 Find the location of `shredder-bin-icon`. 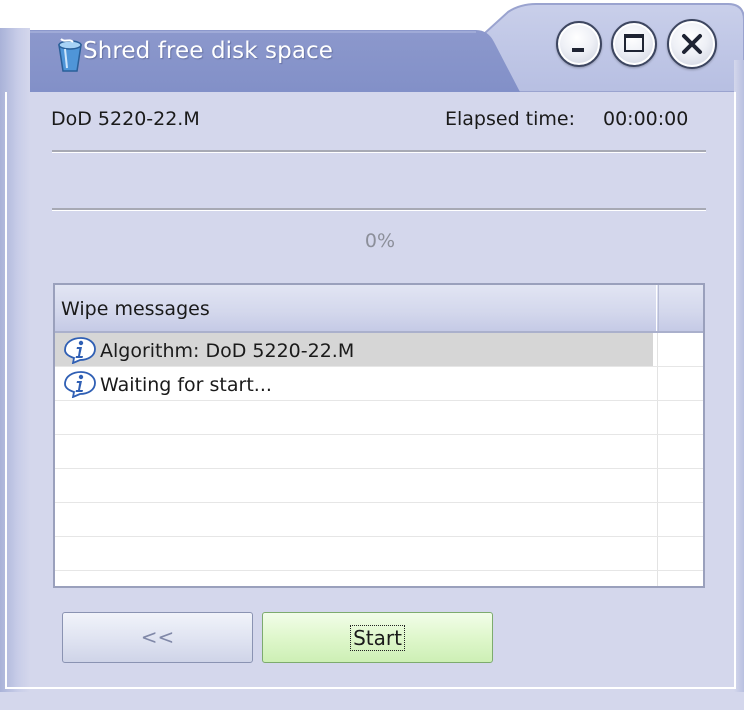

shredder-bin-icon is located at coordinates (70, 55).